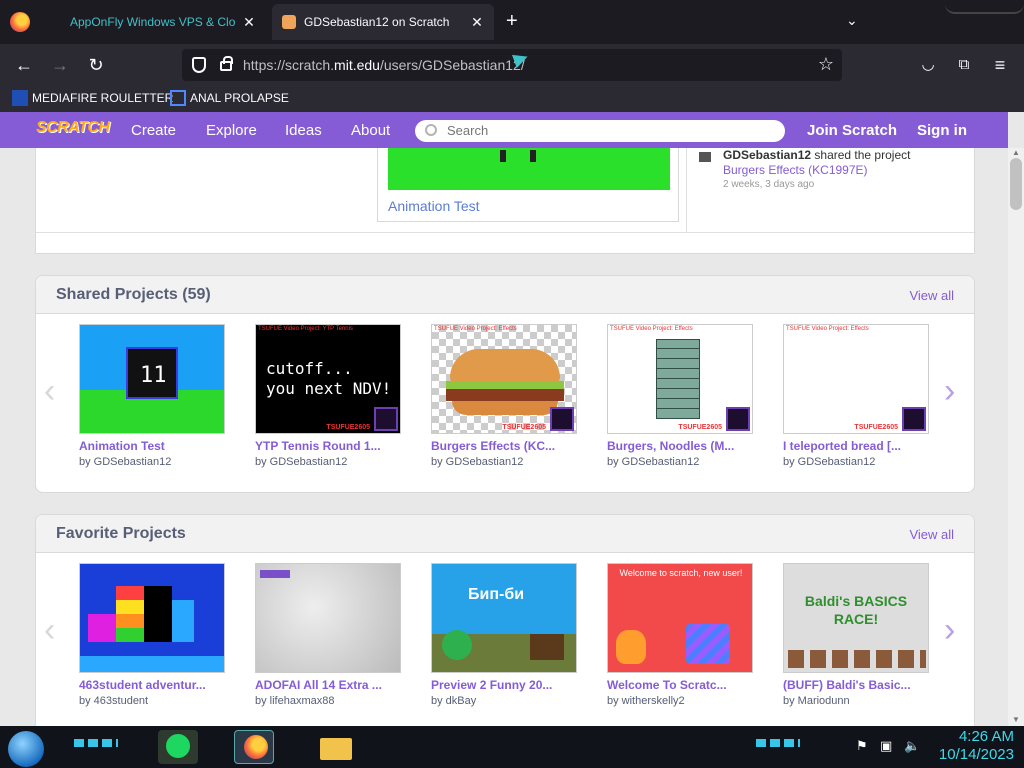 The image size is (1024, 768). What do you see at coordinates (303, 130) in the screenshot?
I see `nav-ideas: Ideas` at bounding box center [303, 130].